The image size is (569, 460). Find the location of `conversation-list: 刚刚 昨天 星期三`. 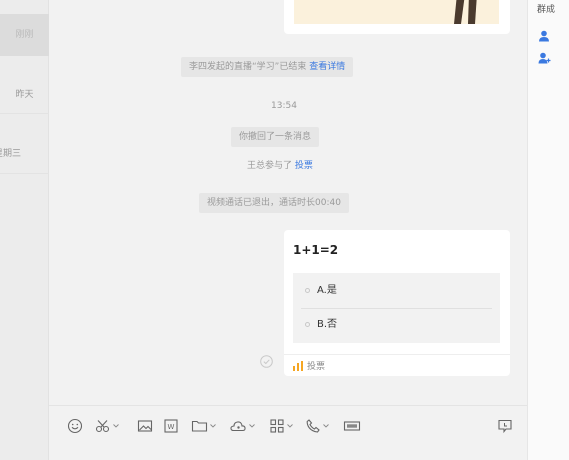

conversation-list: 刚刚 昨天 星期三 is located at coordinates (24, 230).